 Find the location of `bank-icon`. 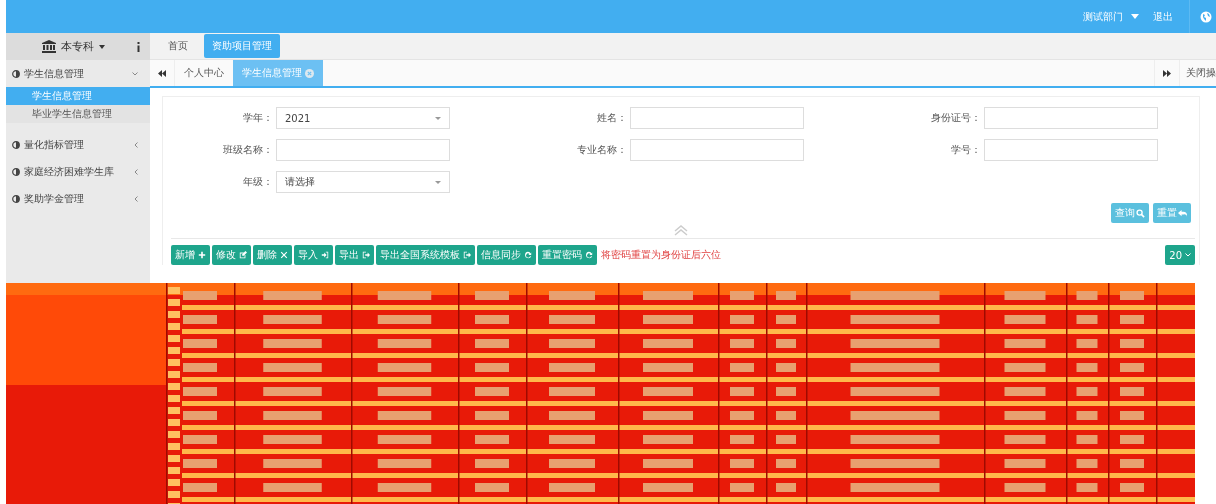

bank-icon is located at coordinates (49, 46).